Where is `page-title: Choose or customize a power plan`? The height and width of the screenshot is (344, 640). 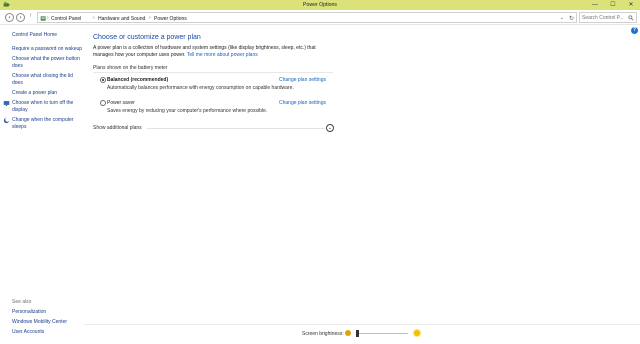
page-title: Choose or customize a power plan is located at coordinates (147, 37).